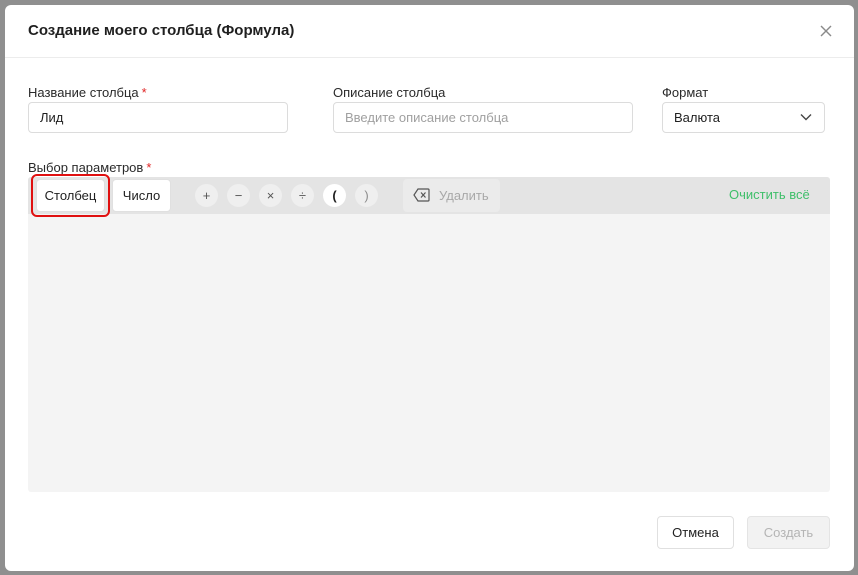 The height and width of the screenshot is (575, 858). I want to click on column-name-label-text: Название столбца, so click(83, 92).